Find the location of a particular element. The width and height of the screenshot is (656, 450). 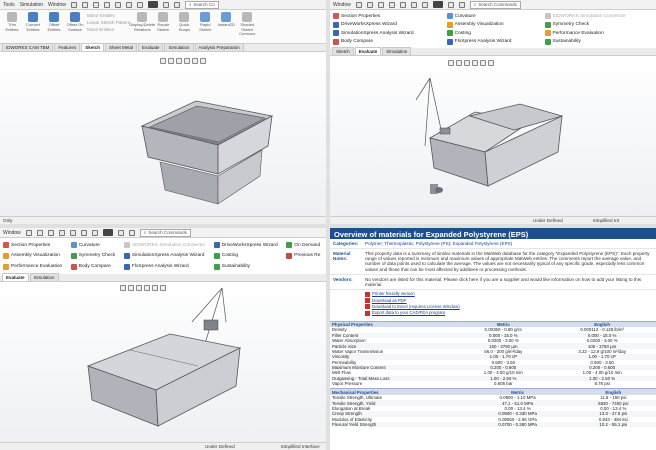

export-cad-link: Export data to your CAD/FEA program is located at coordinates (408, 312).